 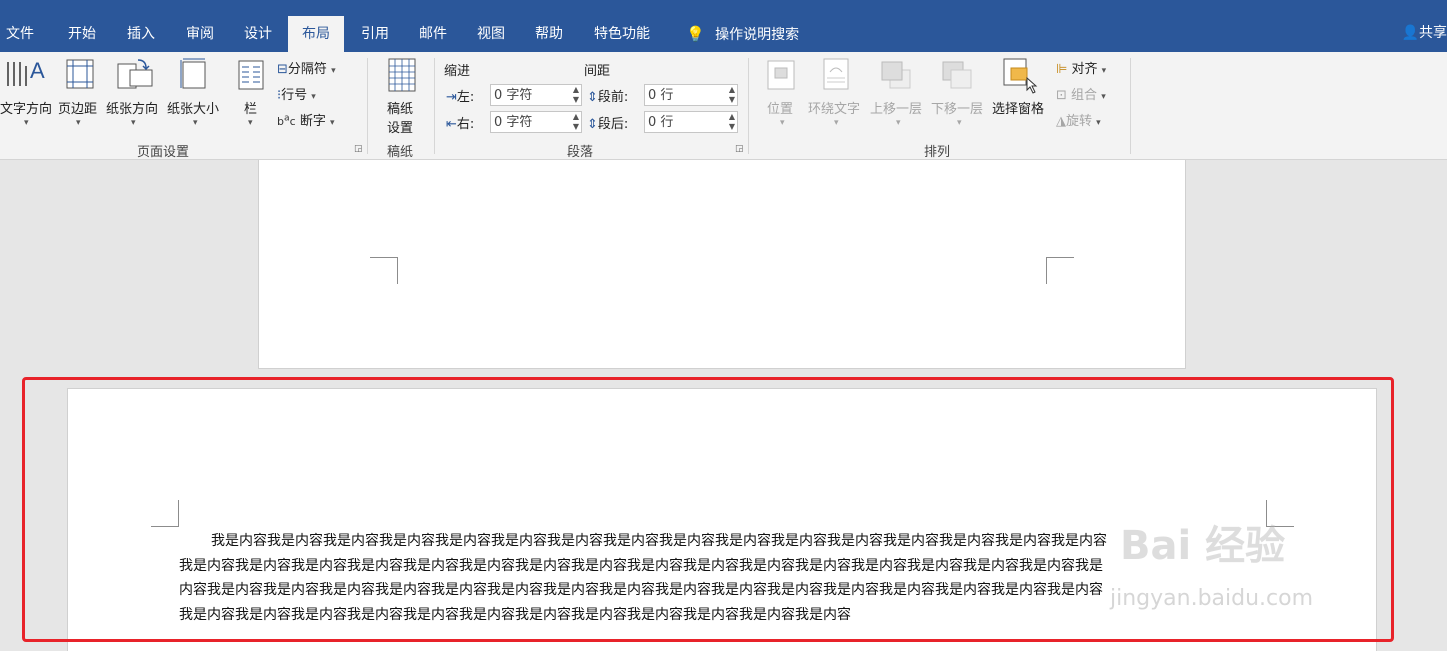 I want to click on hyphenation-button: bac 断字 ▾, so click(x=306, y=119).